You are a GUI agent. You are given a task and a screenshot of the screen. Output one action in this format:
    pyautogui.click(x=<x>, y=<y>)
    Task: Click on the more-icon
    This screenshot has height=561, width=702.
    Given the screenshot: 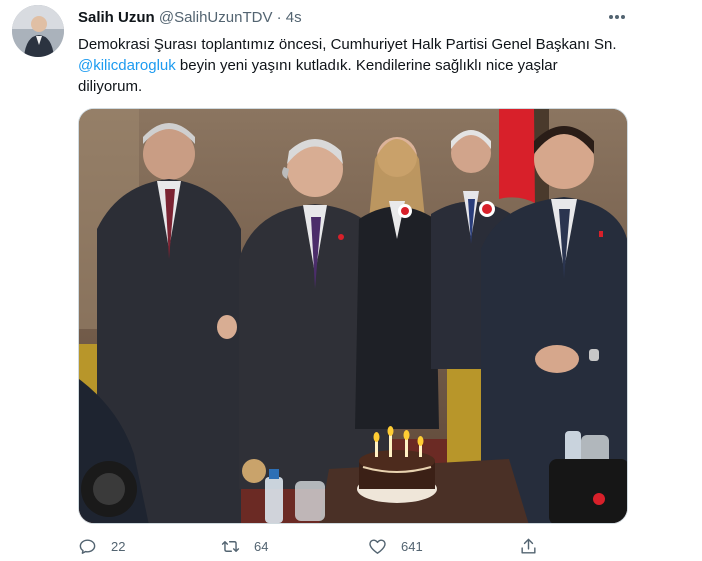 What is the action you would take?
    pyautogui.click(x=617, y=17)
    